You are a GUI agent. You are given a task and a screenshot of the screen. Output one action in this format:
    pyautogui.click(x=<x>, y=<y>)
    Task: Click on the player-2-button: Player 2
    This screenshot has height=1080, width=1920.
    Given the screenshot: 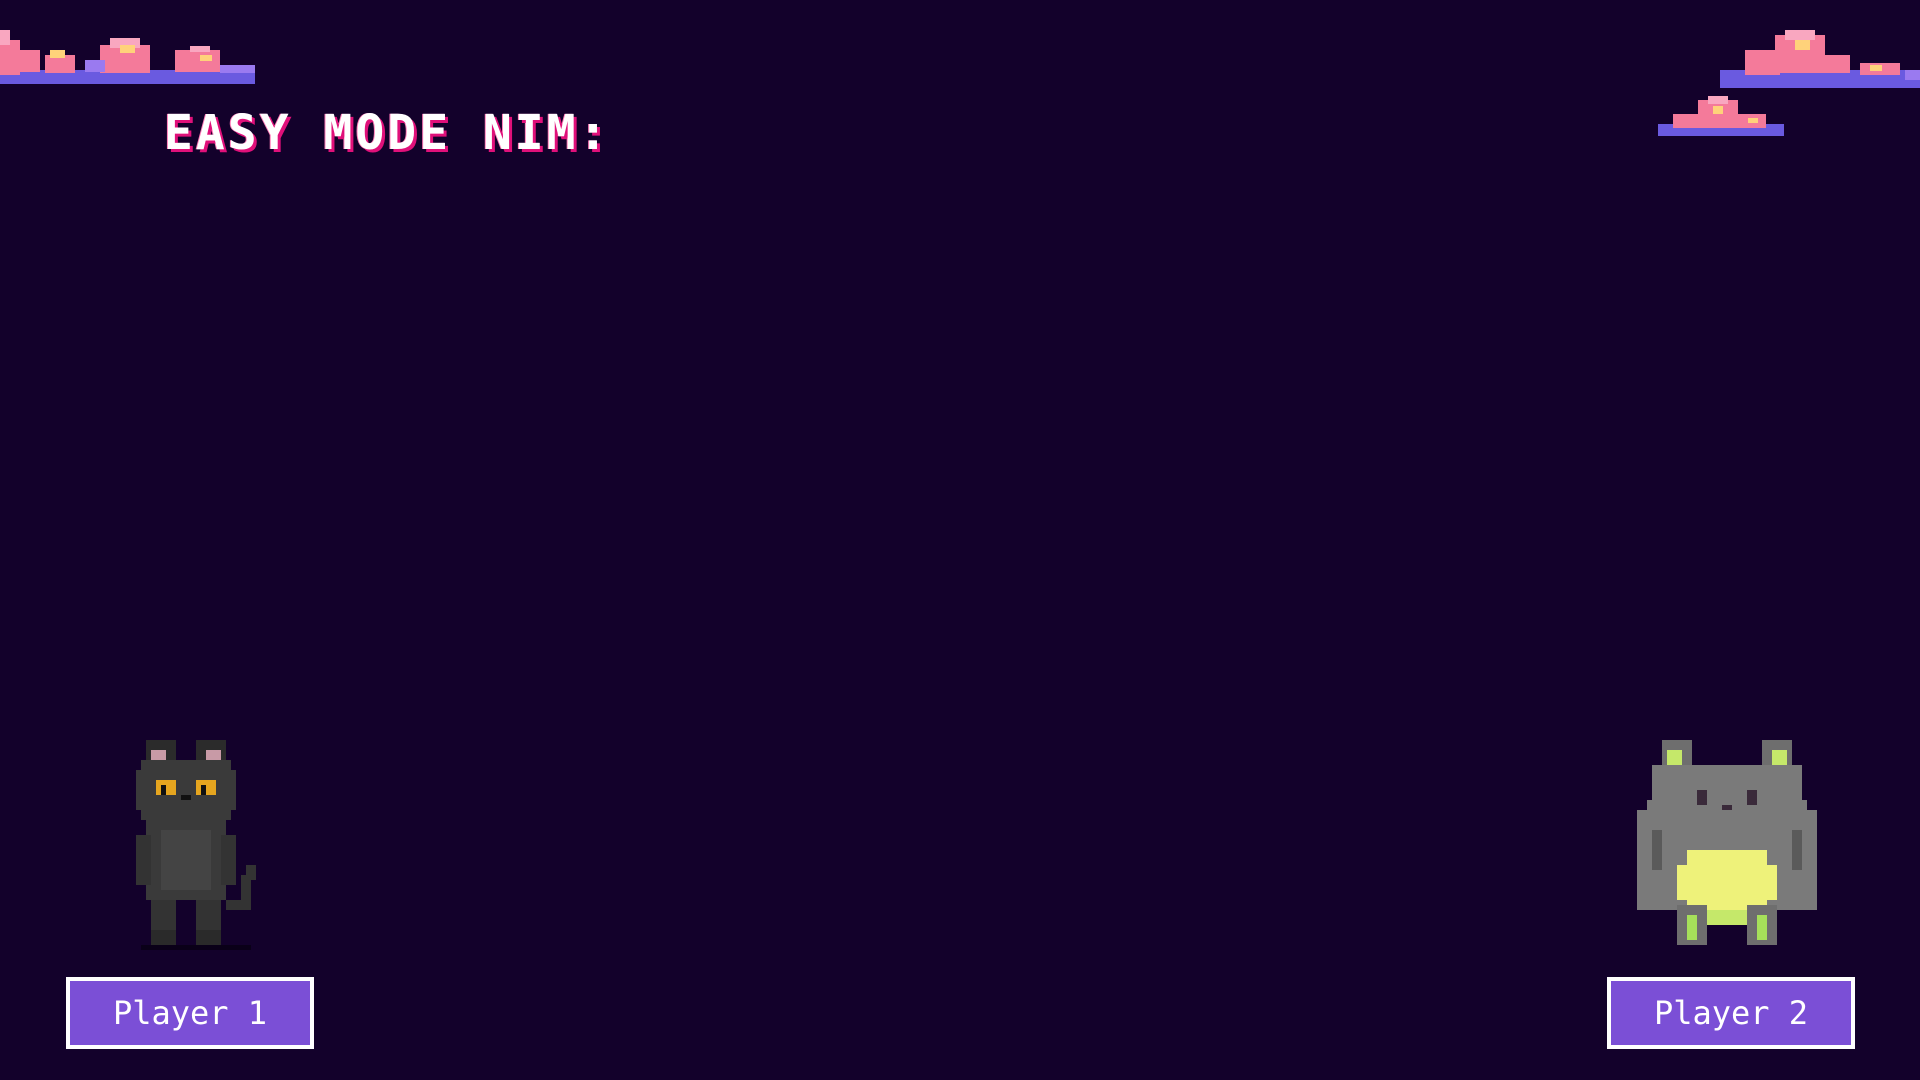 What is the action you would take?
    pyautogui.click(x=1731, y=1013)
    